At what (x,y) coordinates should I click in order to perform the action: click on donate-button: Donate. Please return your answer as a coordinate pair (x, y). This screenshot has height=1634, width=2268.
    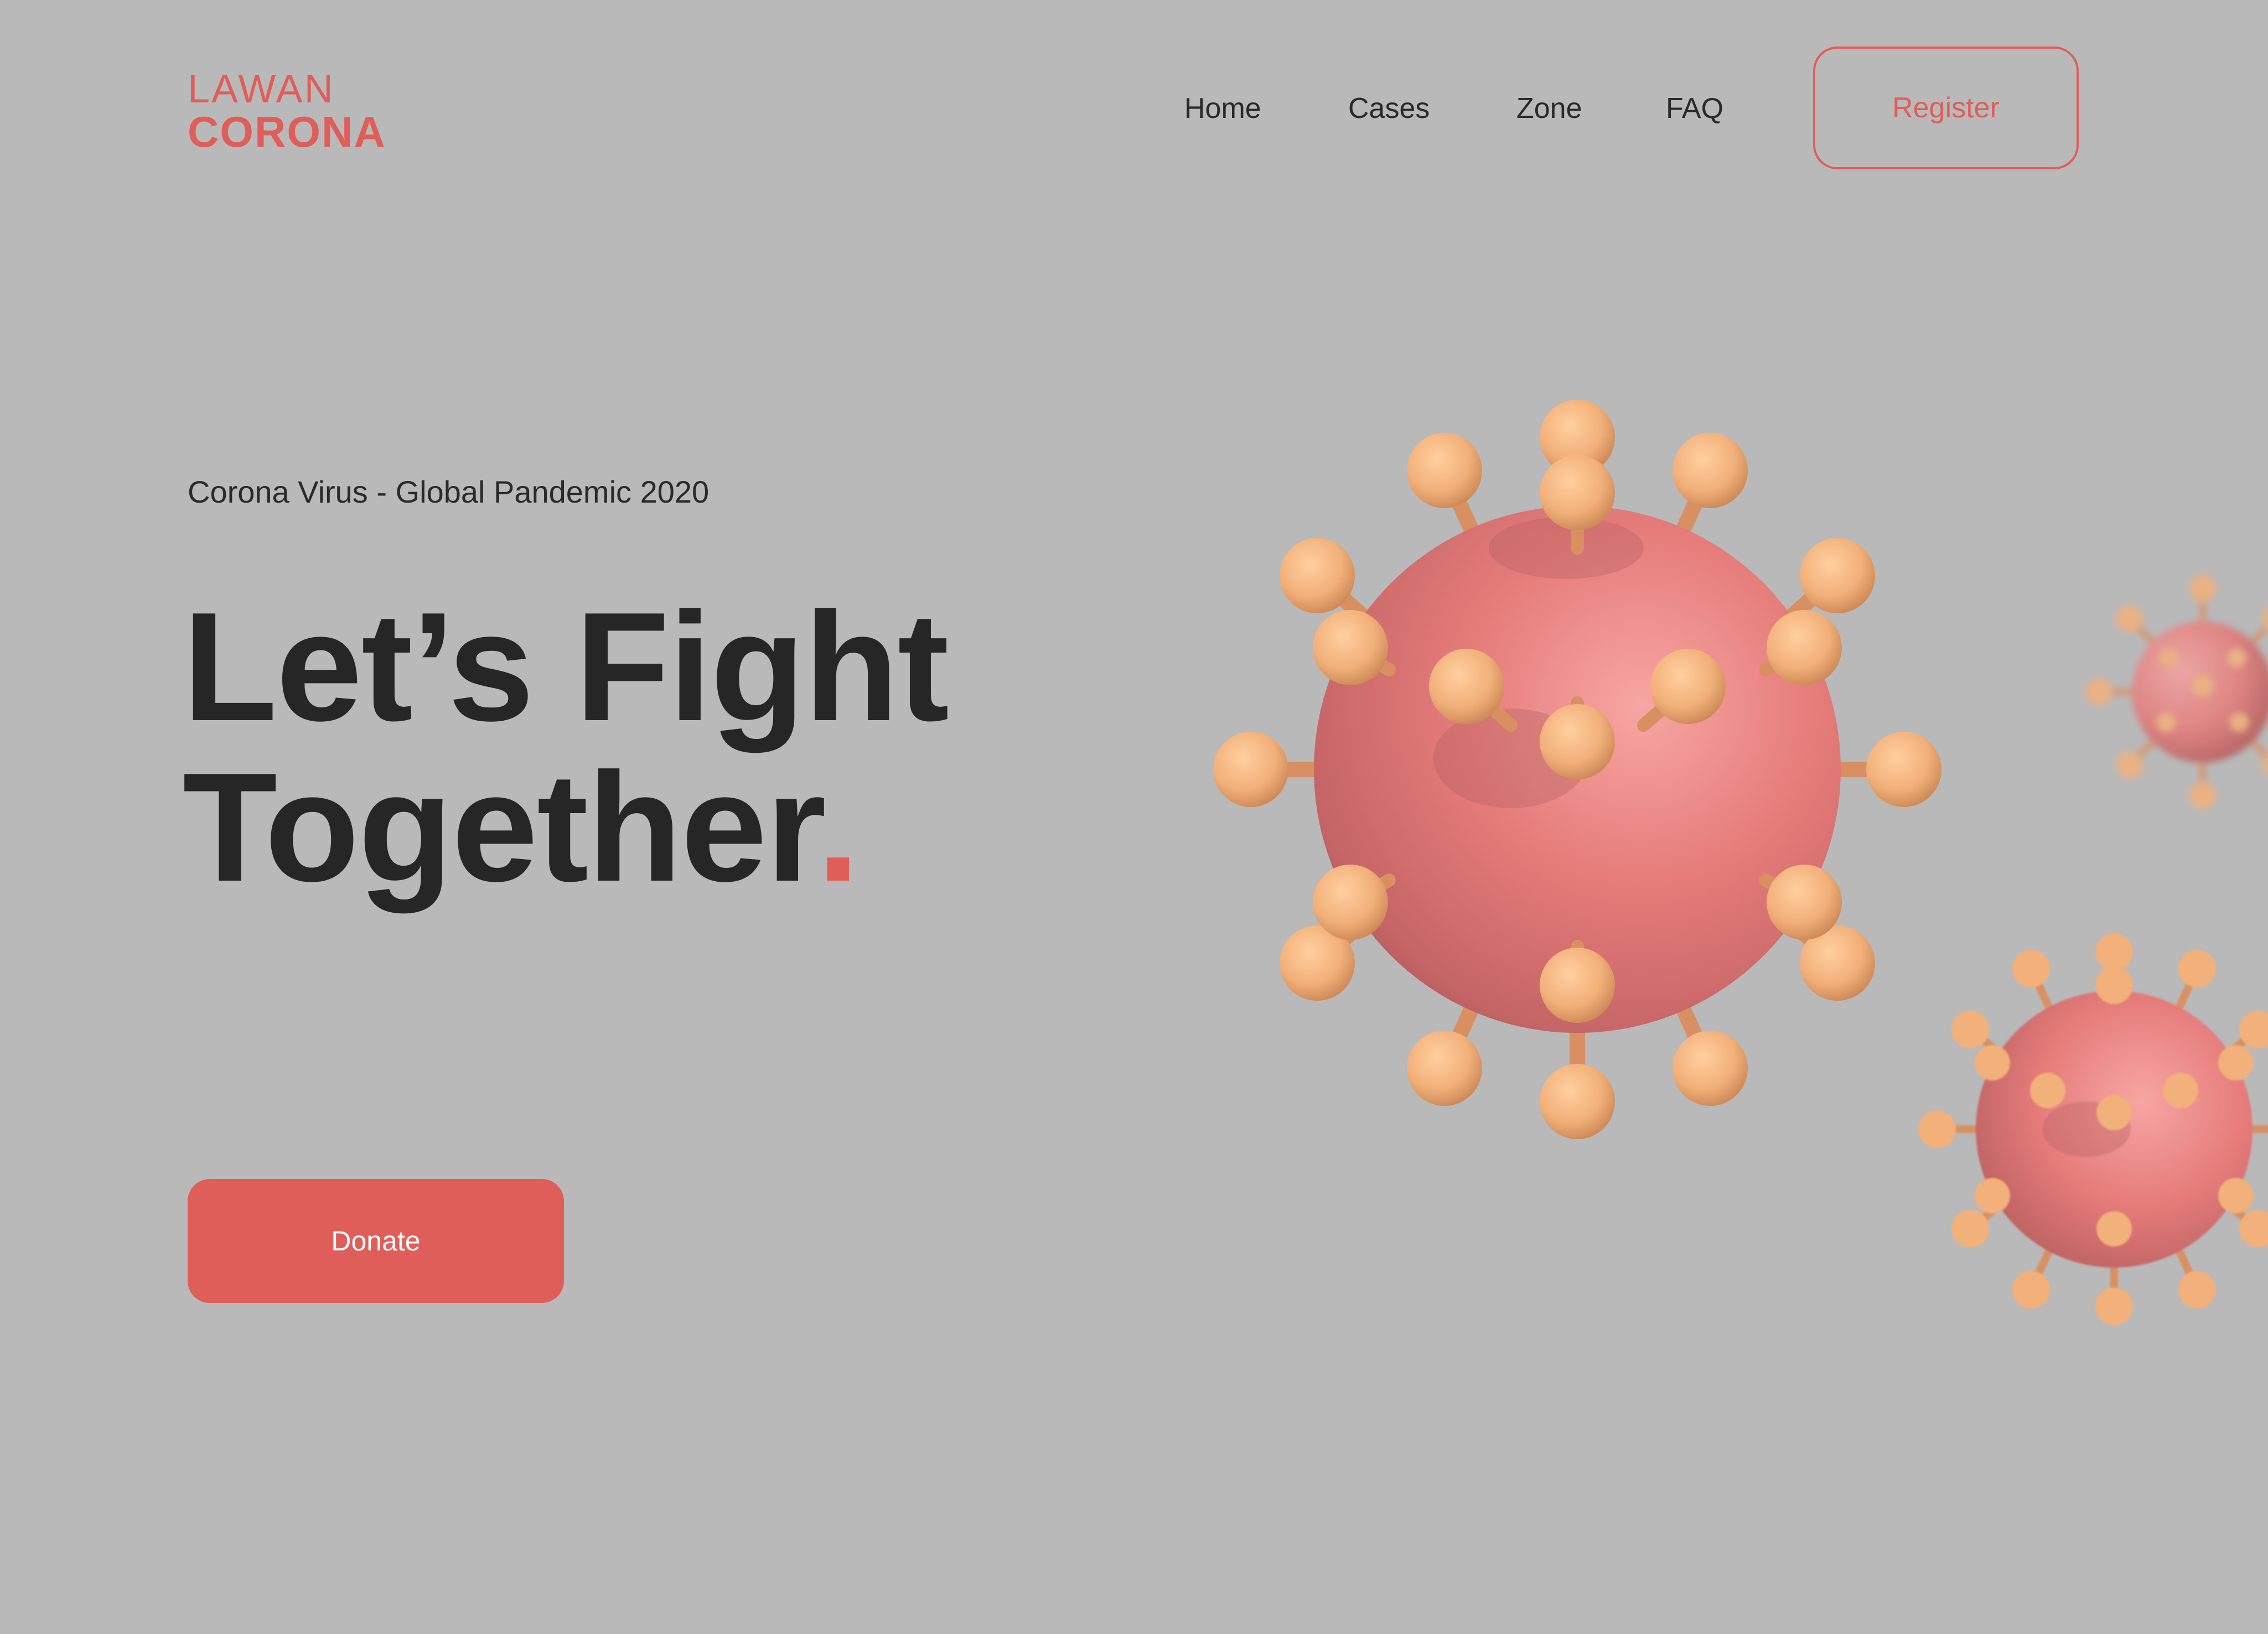
    Looking at the image, I should click on (376, 1241).